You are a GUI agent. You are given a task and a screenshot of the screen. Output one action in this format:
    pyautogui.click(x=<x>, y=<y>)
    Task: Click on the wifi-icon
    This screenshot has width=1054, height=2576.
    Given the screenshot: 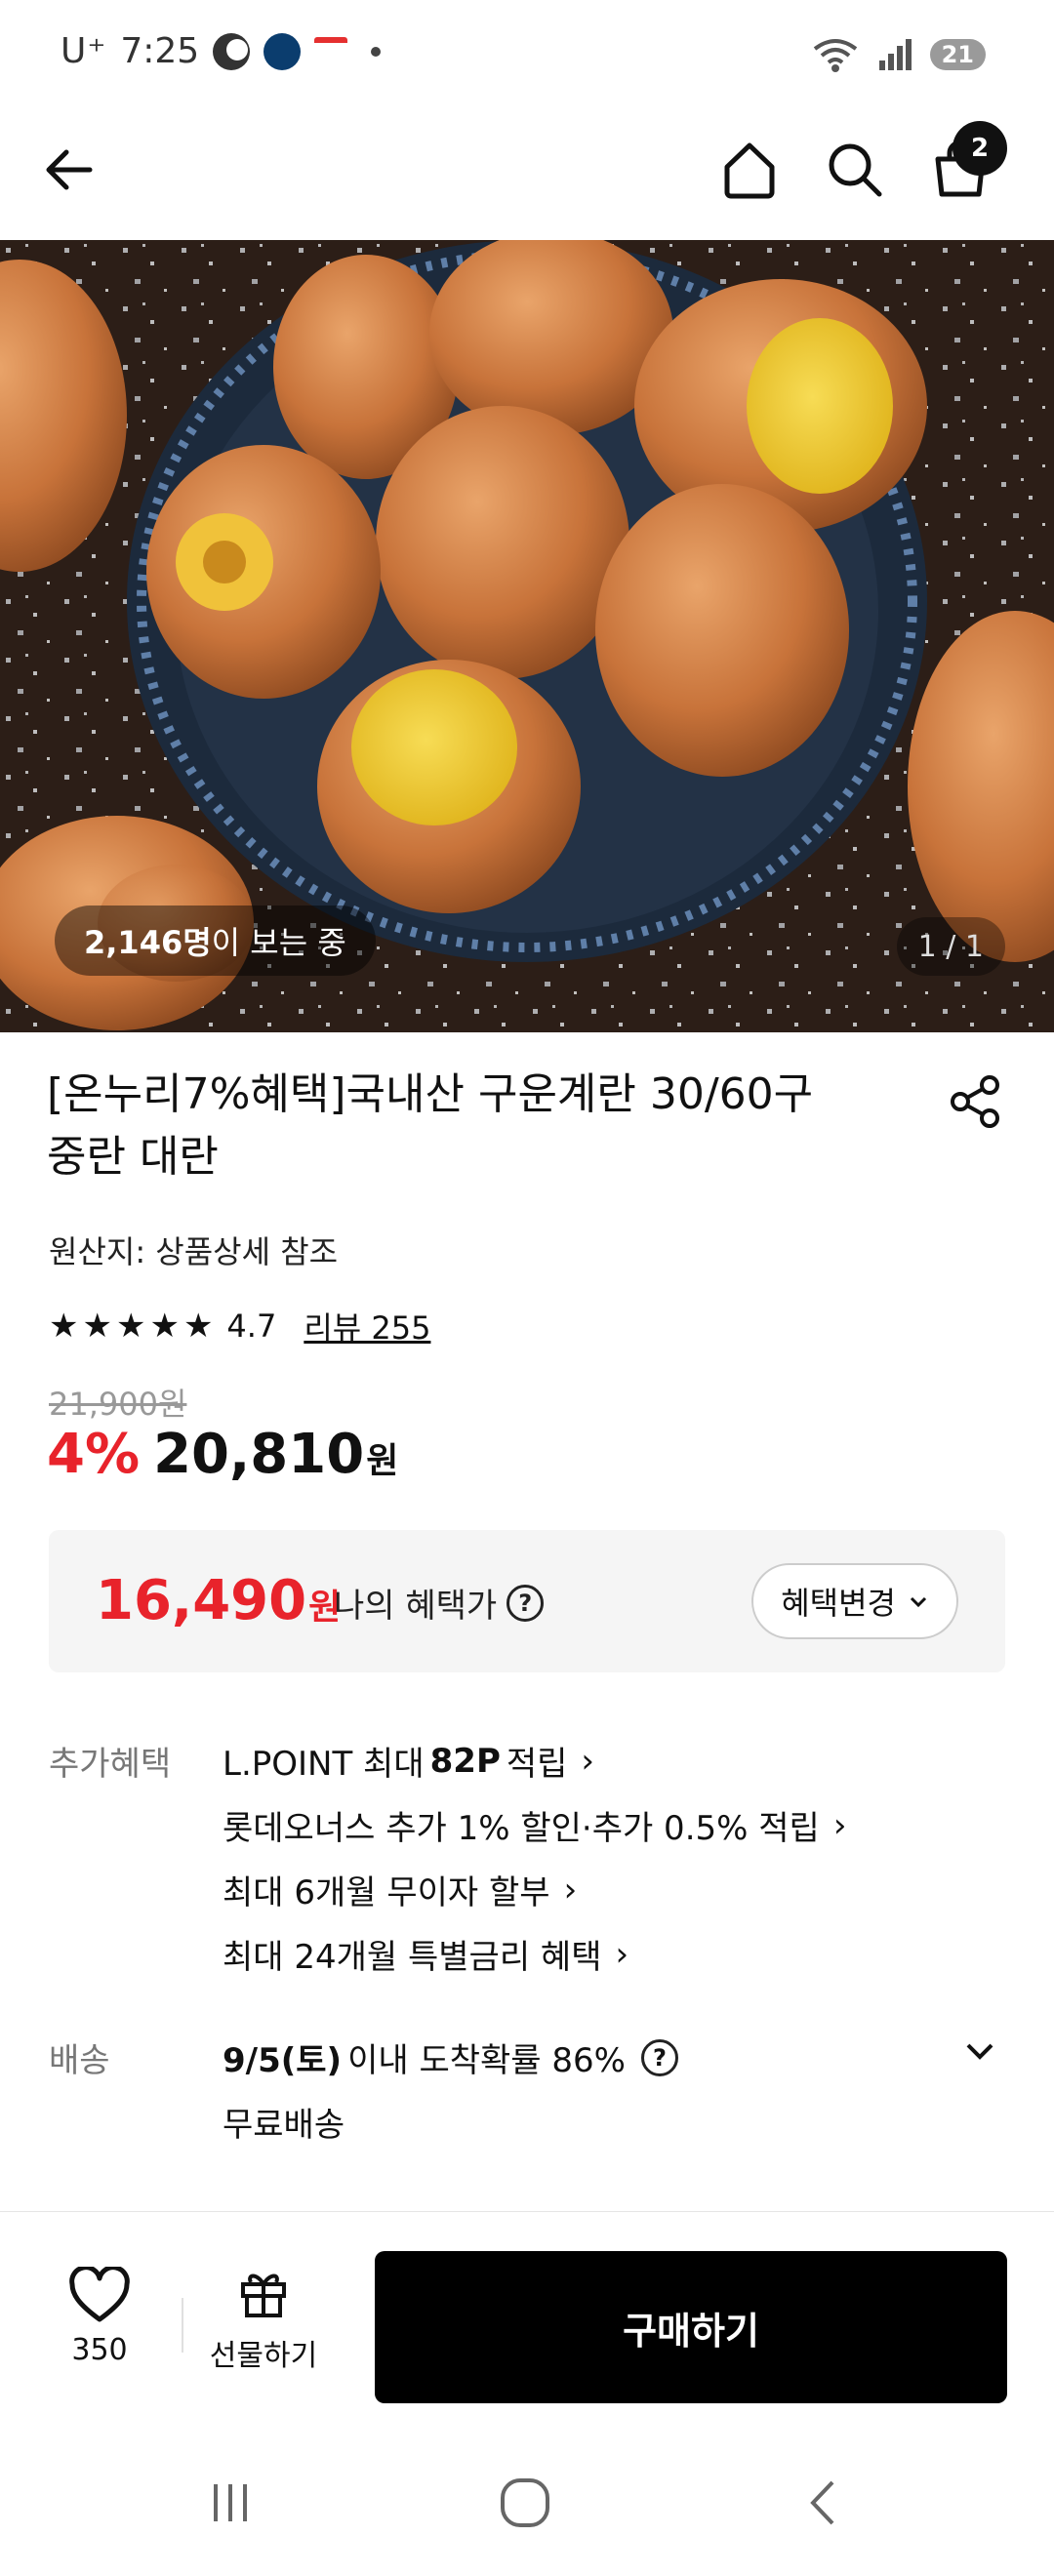 What is the action you would take?
    pyautogui.click(x=835, y=55)
    